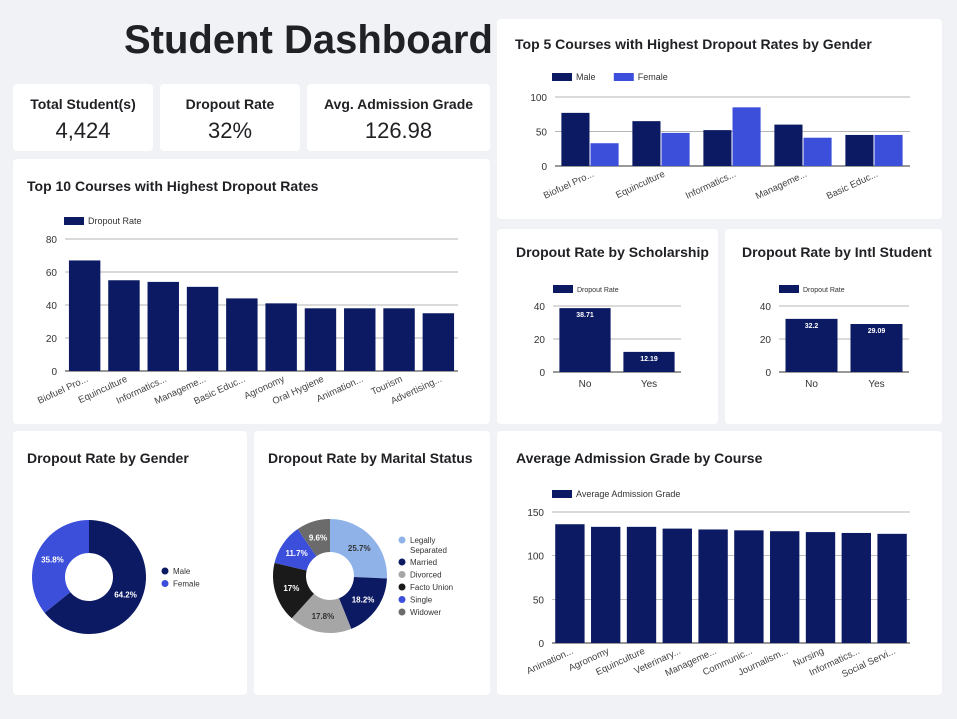  What do you see at coordinates (83, 130) in the screenshot?
I see `kpi-value: 4,424` at bounding box center [83, 130].